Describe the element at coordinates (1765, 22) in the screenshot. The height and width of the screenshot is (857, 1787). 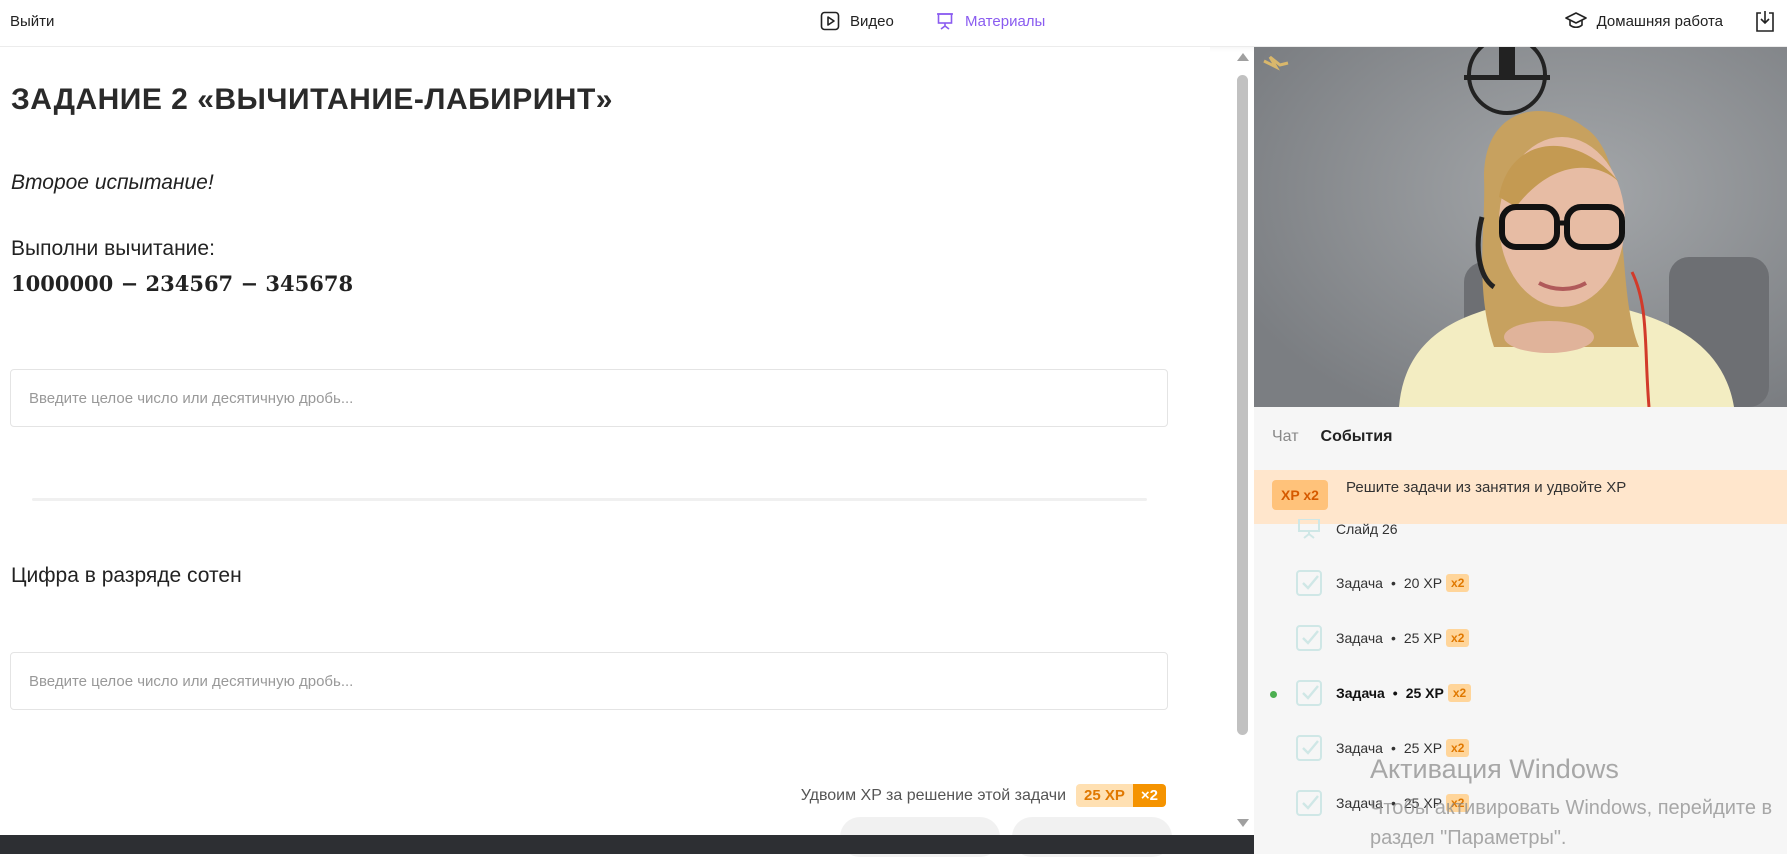
I see `download-icon` at that location.